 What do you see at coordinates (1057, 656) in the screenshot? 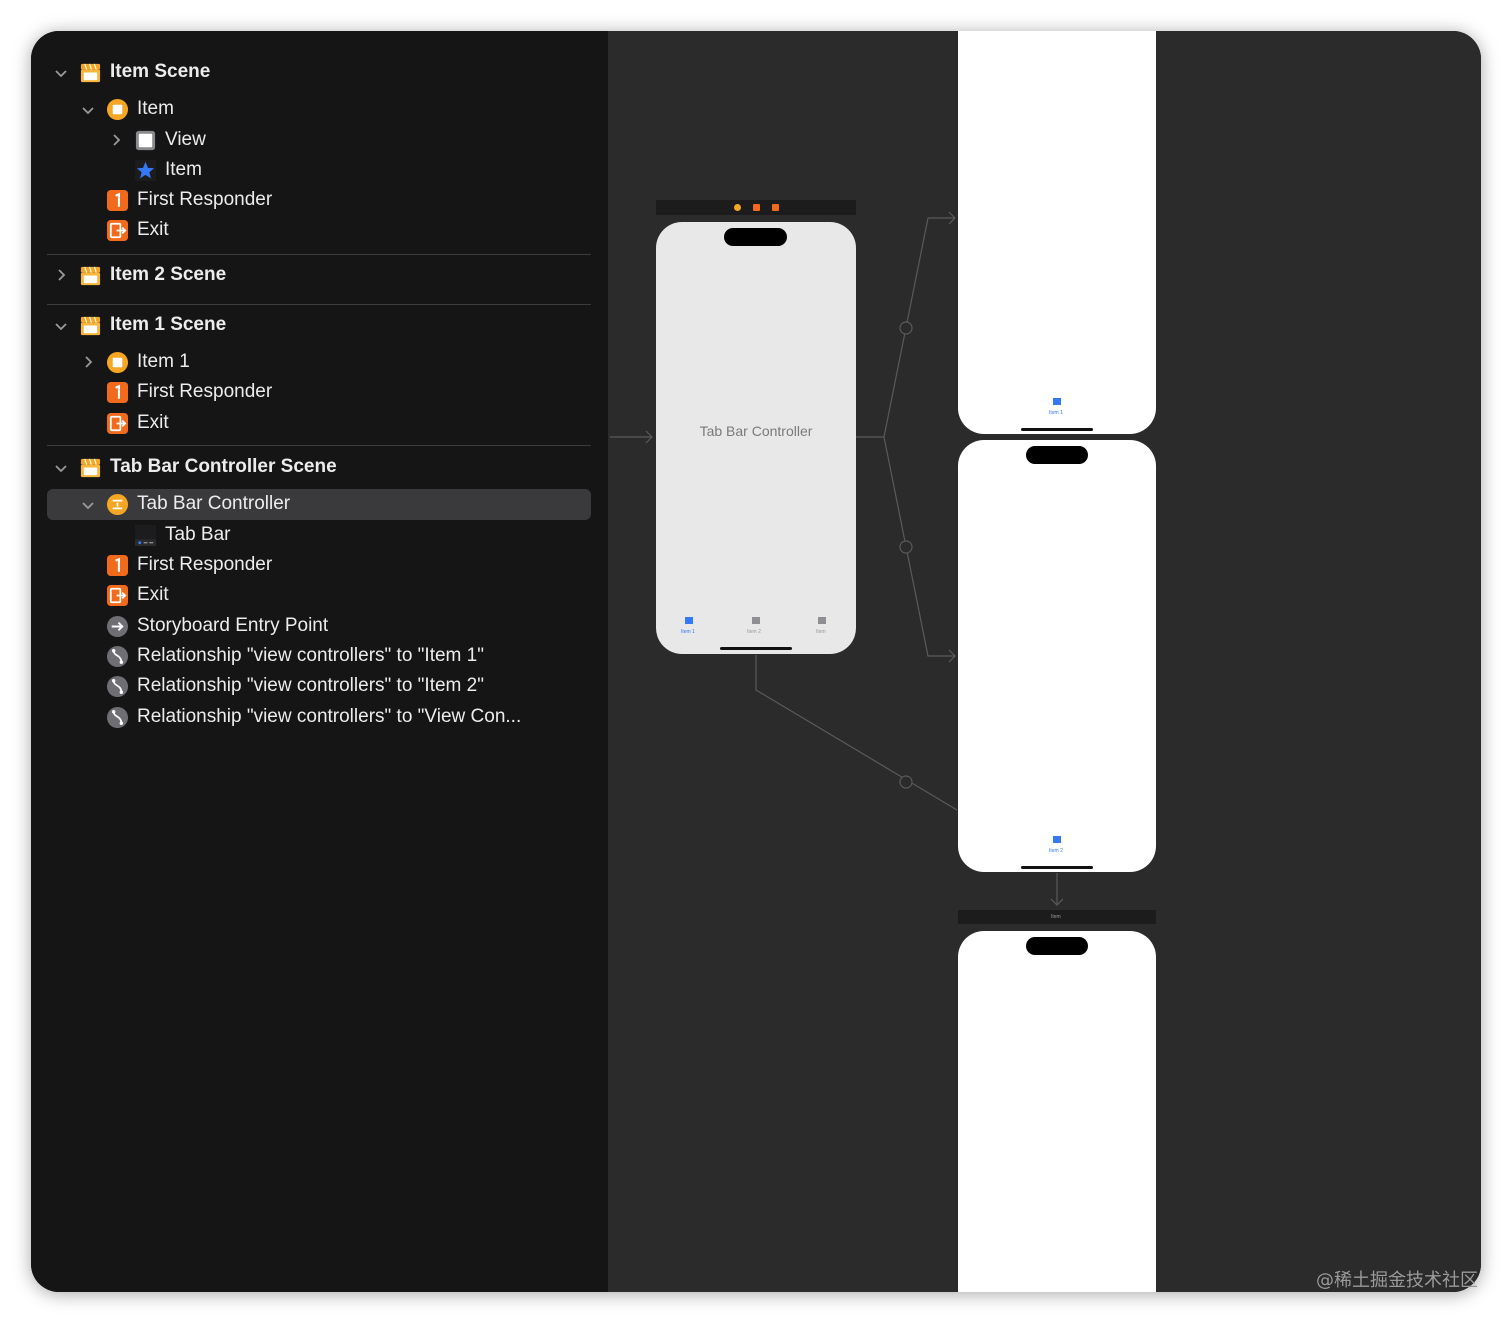
I see `item-2-phone: Item 2` at bounding box center [1057, 656].